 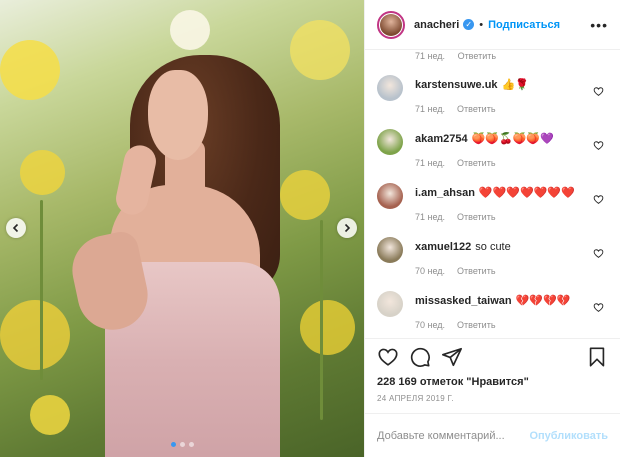 I want to click on comment-line: i.am_ahsan ❤️❤️❤️❤️❤️❤️❤️, so click(x=495, y=193).